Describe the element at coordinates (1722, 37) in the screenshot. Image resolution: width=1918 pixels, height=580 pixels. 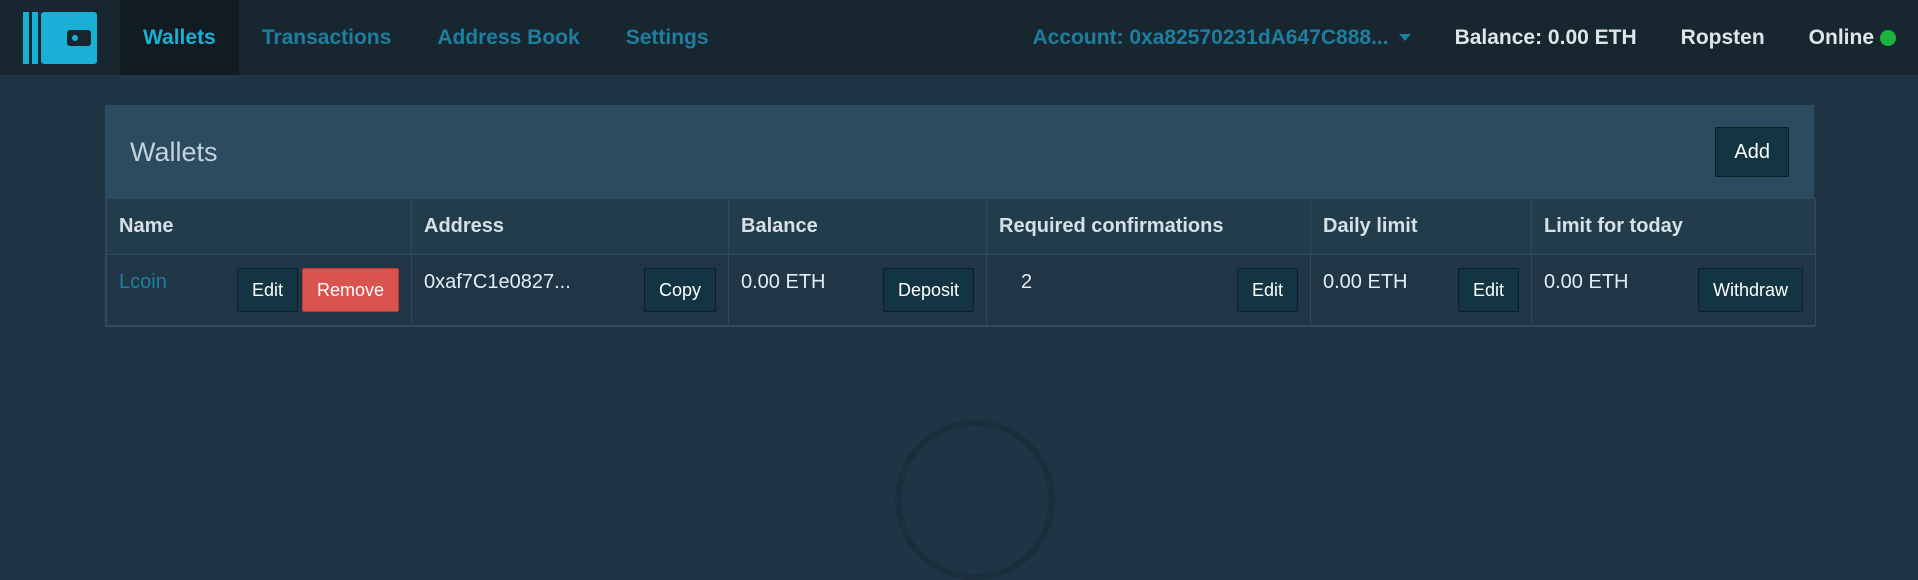
I see `network-display: Ropsten` at that location.